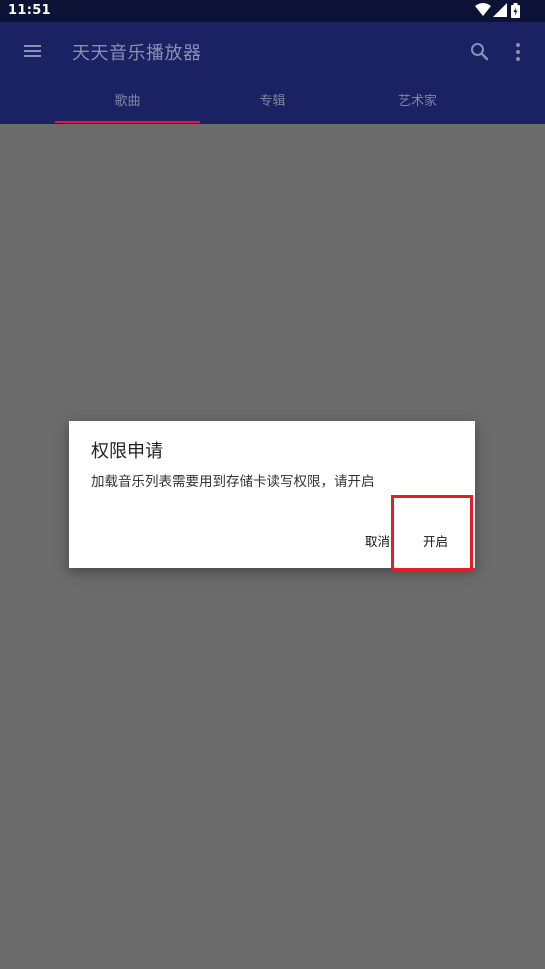  I want to click on status-icons, so click(498, 11).